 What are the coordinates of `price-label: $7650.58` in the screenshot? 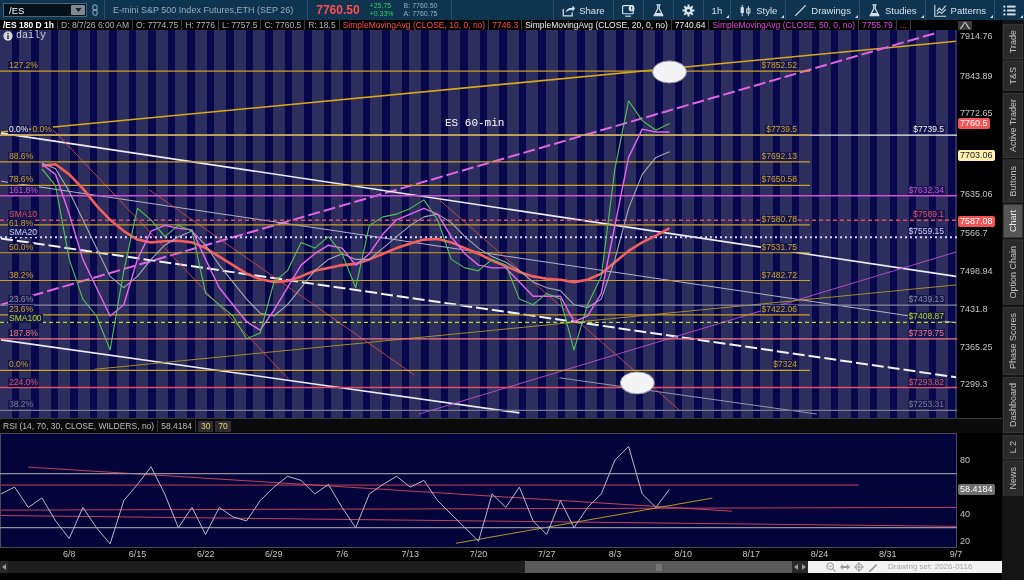 It's located at (779, 180).